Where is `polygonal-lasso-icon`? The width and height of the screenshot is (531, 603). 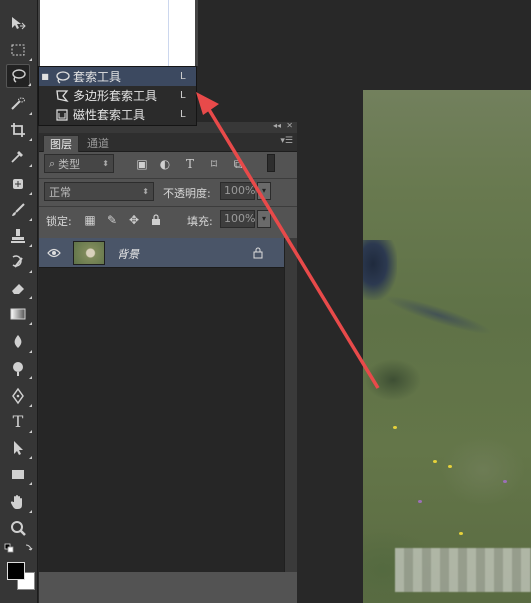 polygonal-lasso-icon is located at coordinates (62, 96).